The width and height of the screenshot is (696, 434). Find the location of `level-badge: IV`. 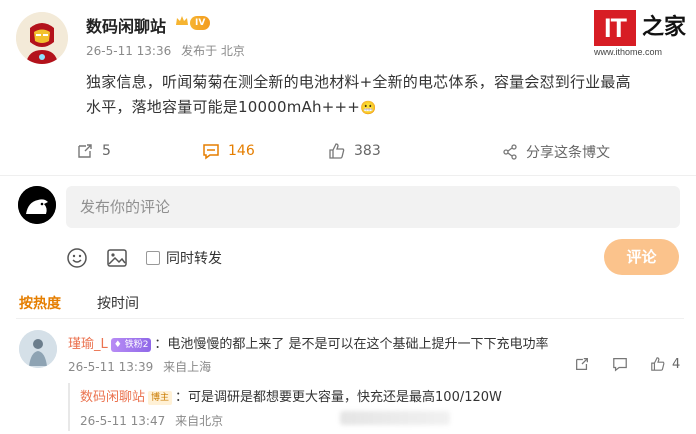

level-badge: IV is located at coordinates (200, 23).